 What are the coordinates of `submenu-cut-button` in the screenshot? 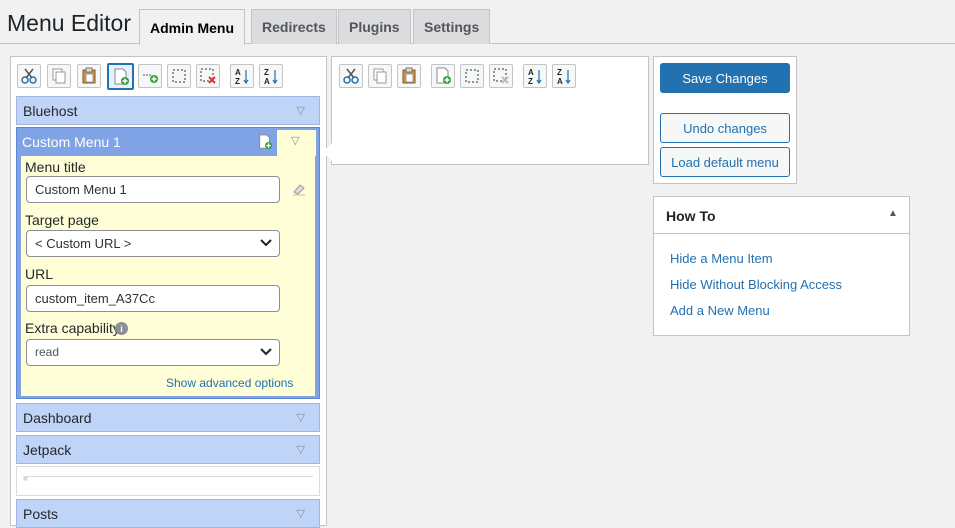 It's located at (351, 76).